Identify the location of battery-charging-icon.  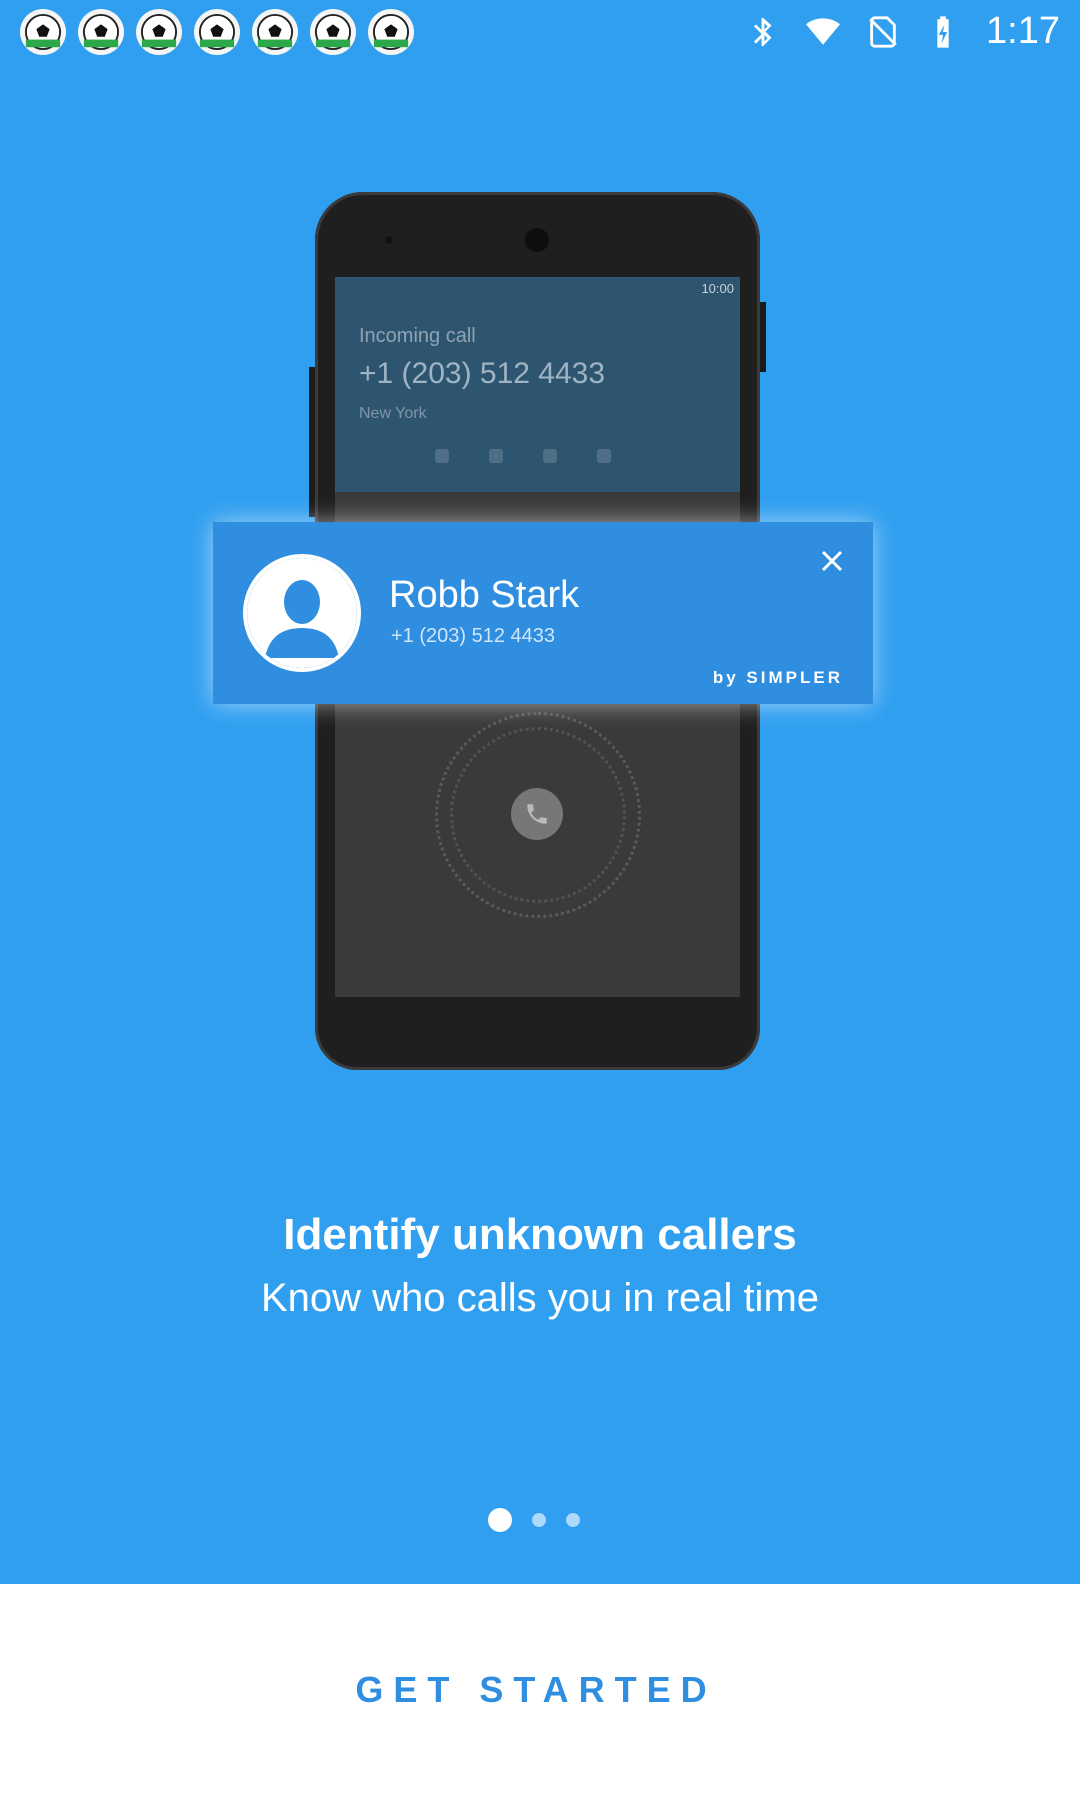
(943, 31).